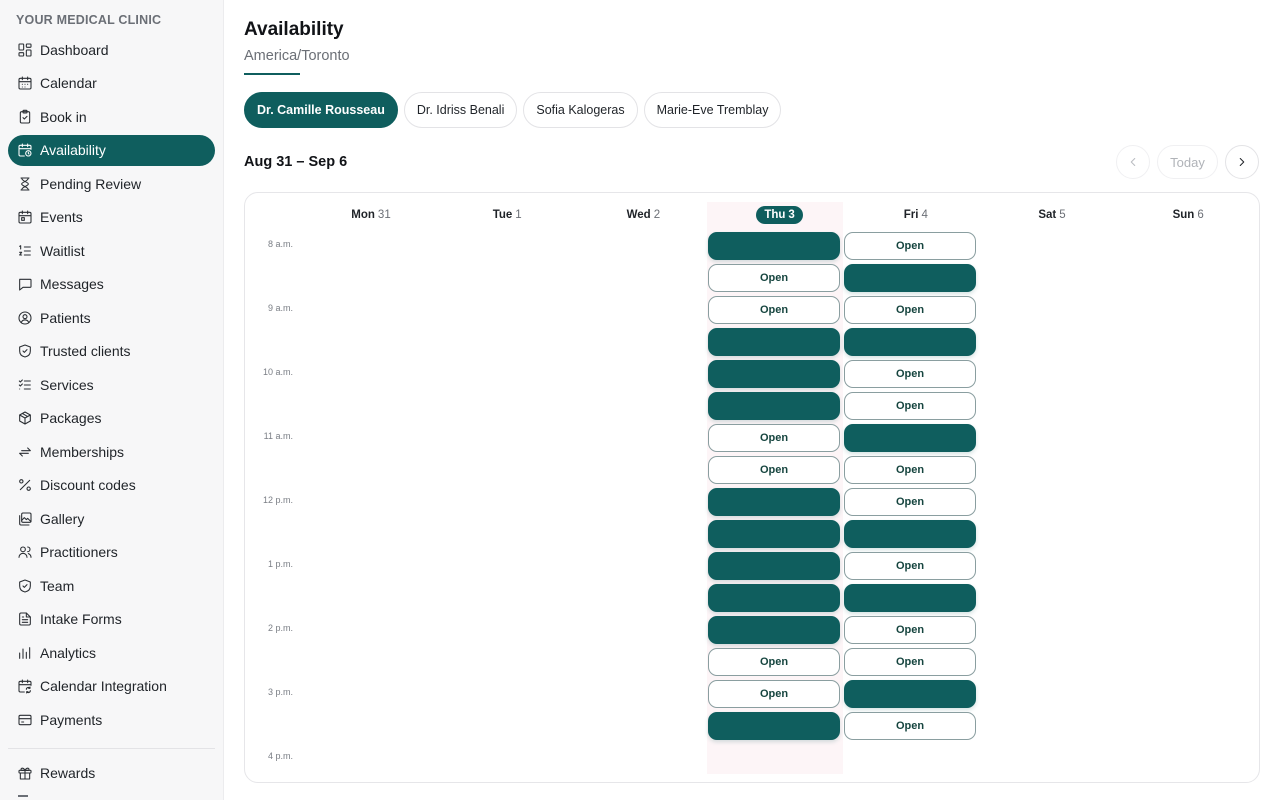 This screenshot has width=1280, height=800. Describe the element at coordinates (25, 251) in the screenshot. I see `list-ordered-icon` at that location.